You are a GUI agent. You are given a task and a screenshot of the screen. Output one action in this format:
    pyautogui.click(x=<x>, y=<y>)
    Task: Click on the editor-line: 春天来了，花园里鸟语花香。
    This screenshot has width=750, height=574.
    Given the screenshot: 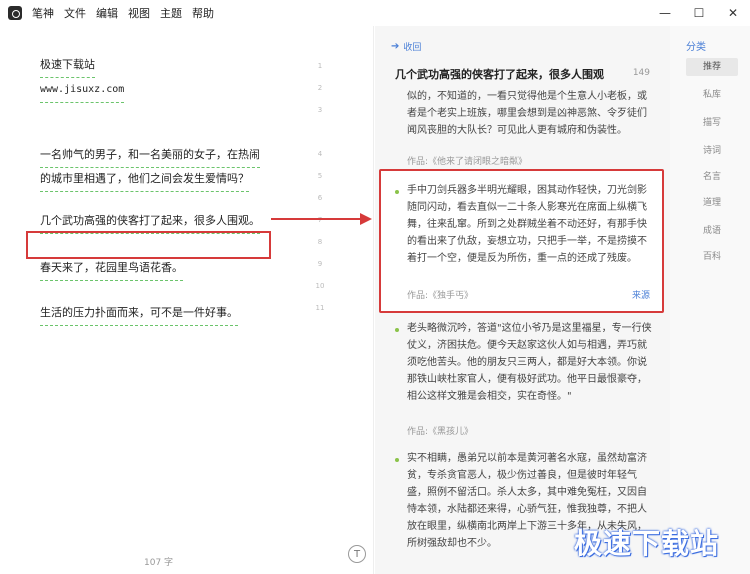 What is the action you would take?
    pyautogui.click(x=111, y=269)
    